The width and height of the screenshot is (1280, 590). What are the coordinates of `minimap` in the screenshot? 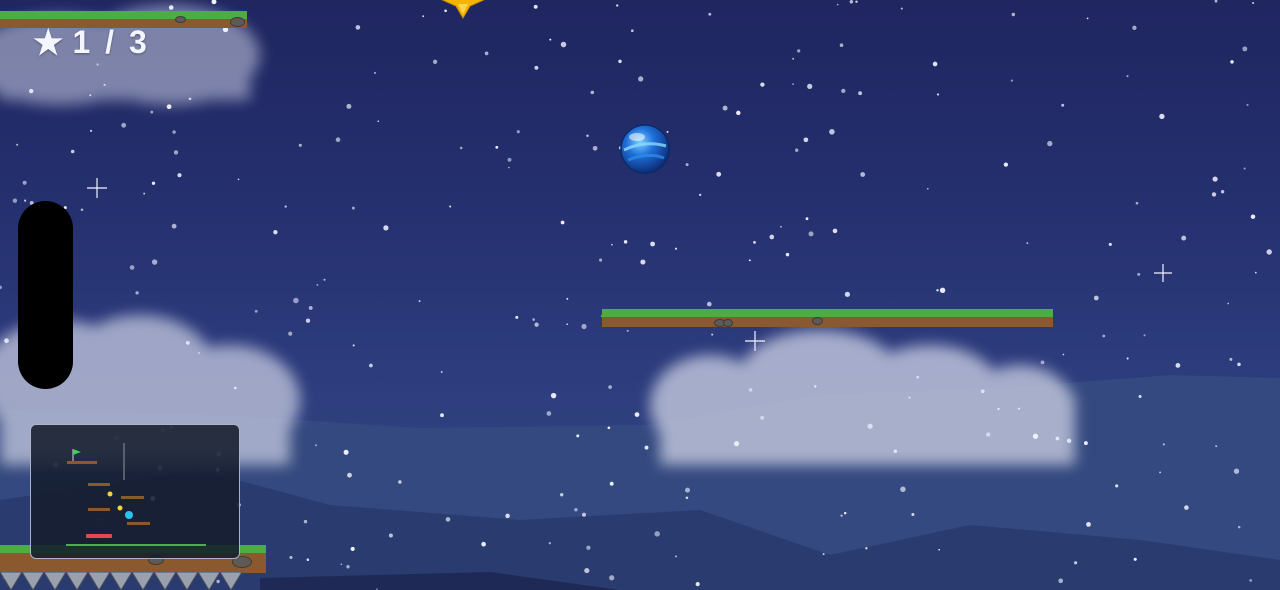 It's located at (135, 491).